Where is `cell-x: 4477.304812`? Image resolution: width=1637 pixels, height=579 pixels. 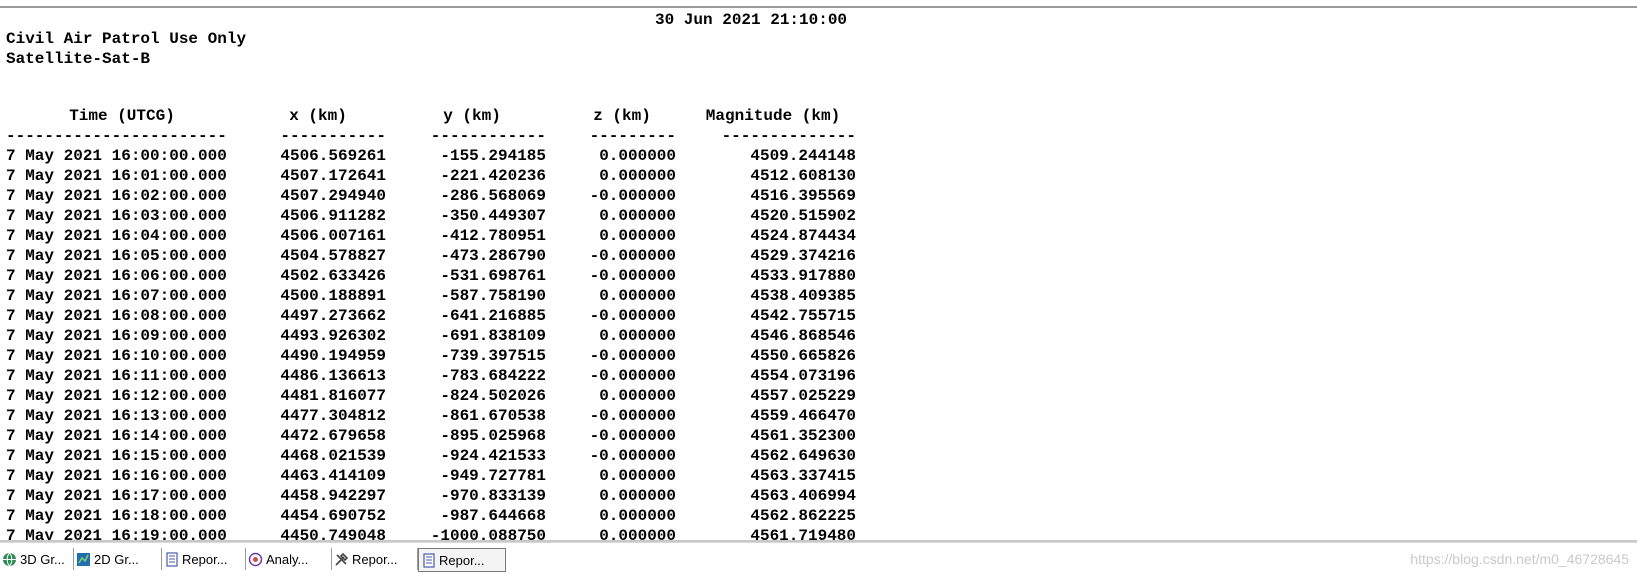
cell-x: 4477.304812 is located at coordinates (333, 416).